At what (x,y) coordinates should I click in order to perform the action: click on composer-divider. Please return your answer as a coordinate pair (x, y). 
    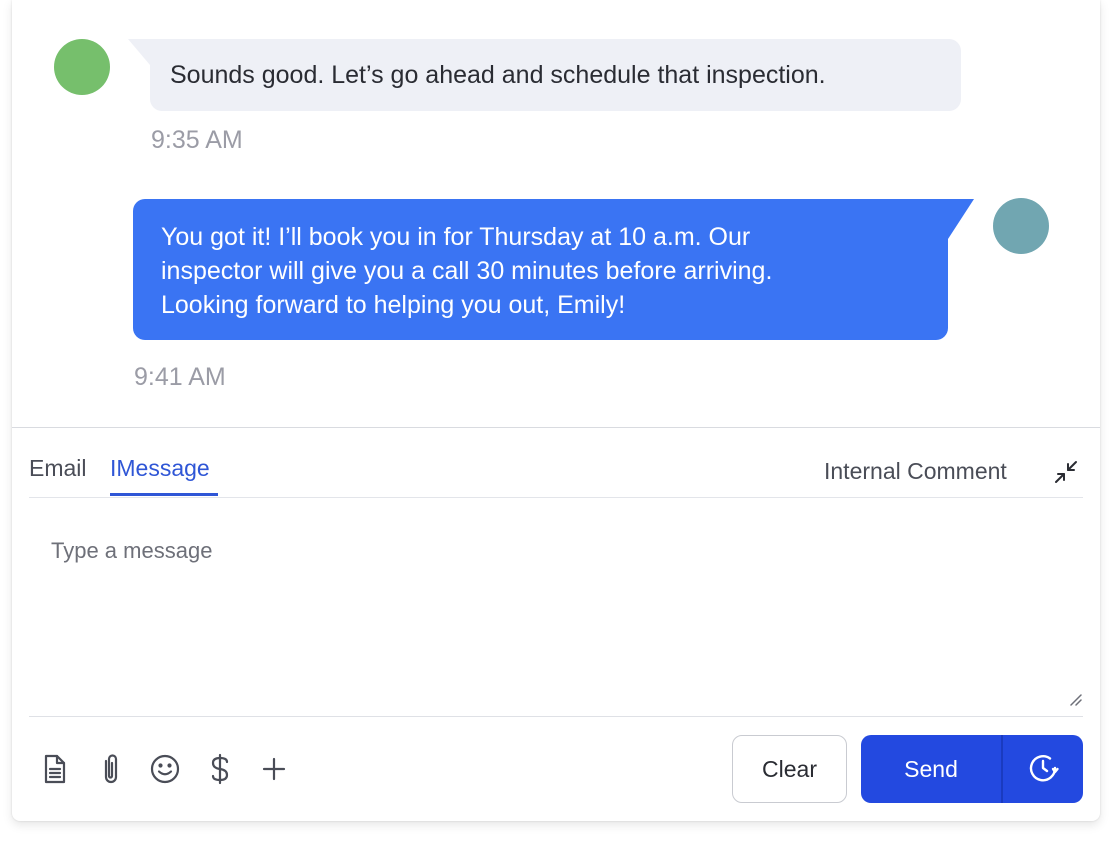
    Looking at the image, I should click on (556, 427).